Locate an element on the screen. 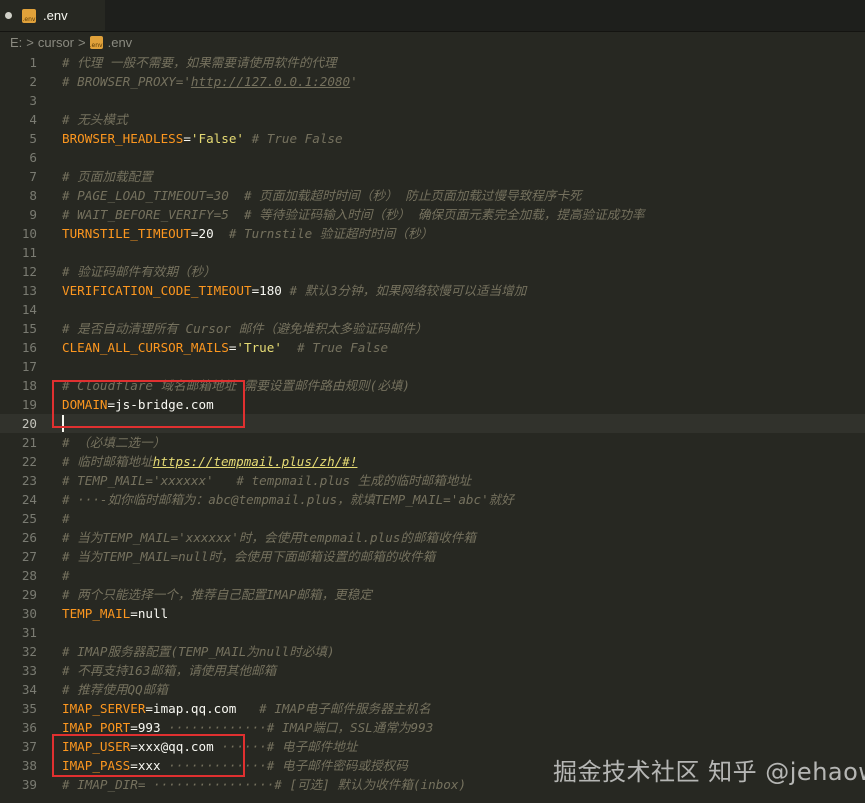  code-line: 5 BROWSER_HEADLESS='False' # True False is located at coordinates (432, 138).